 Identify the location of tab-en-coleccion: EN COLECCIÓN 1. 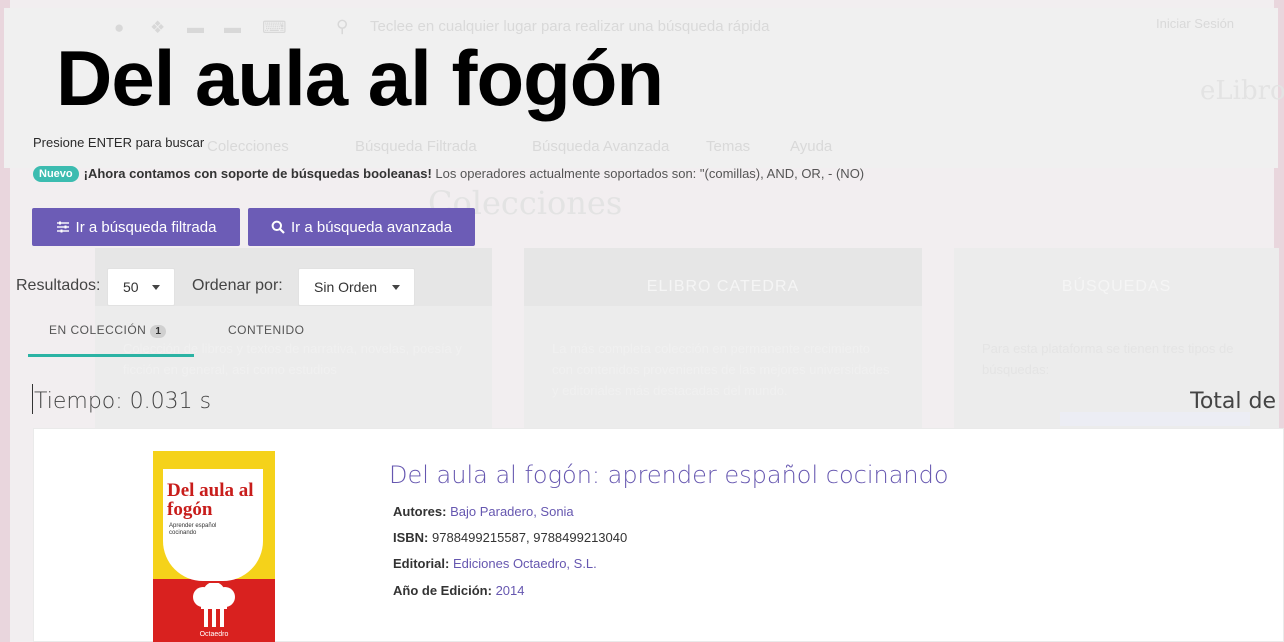
(108, 330).